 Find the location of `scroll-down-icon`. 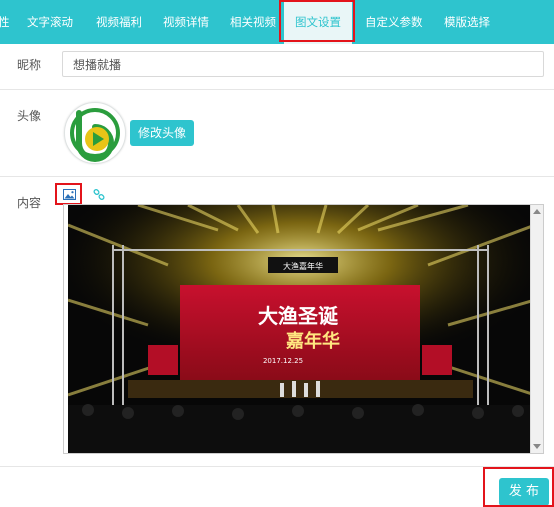

scroll-down-icon is located at coordinates (537, 446).